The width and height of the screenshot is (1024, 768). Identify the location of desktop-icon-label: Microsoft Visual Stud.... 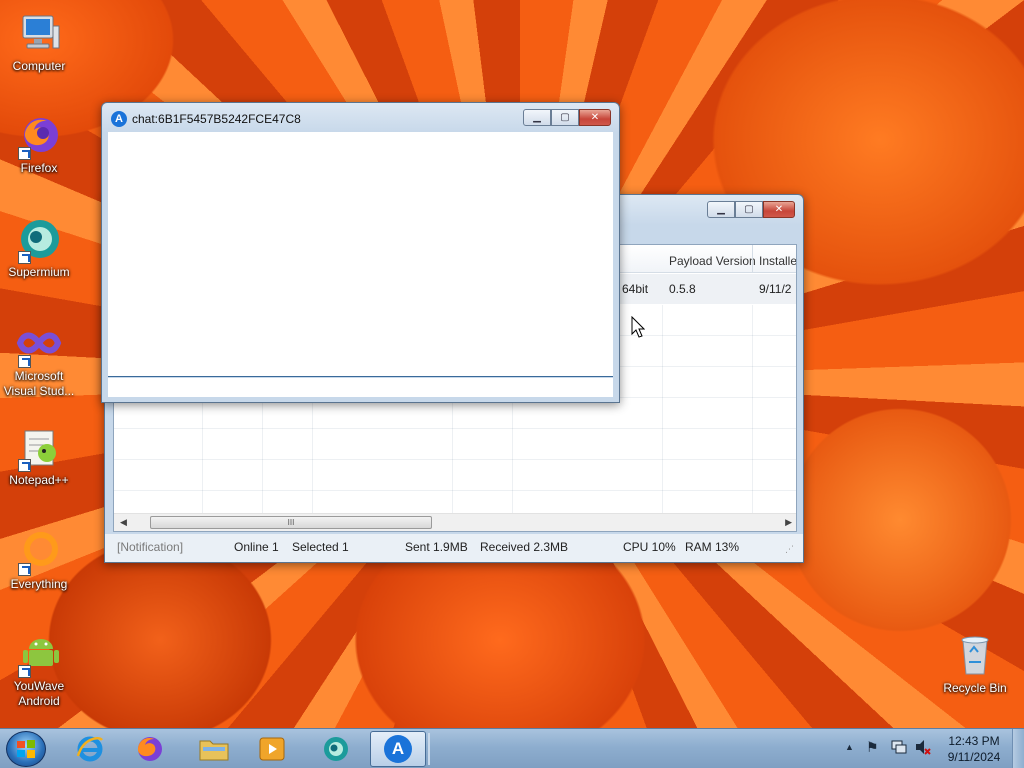
(39, 383).